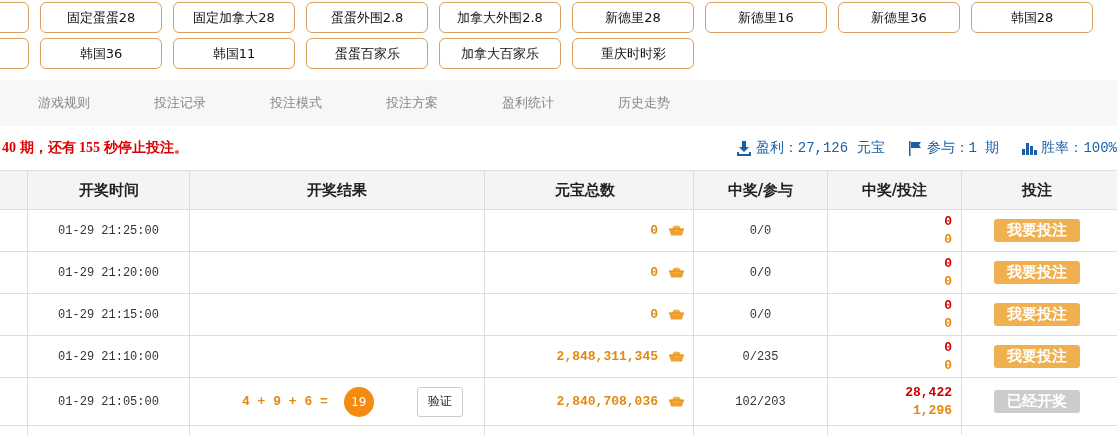  Describe the element at coordinates (1032, 17) in the screenshot. I see `game-button: 韩国28` at that location.